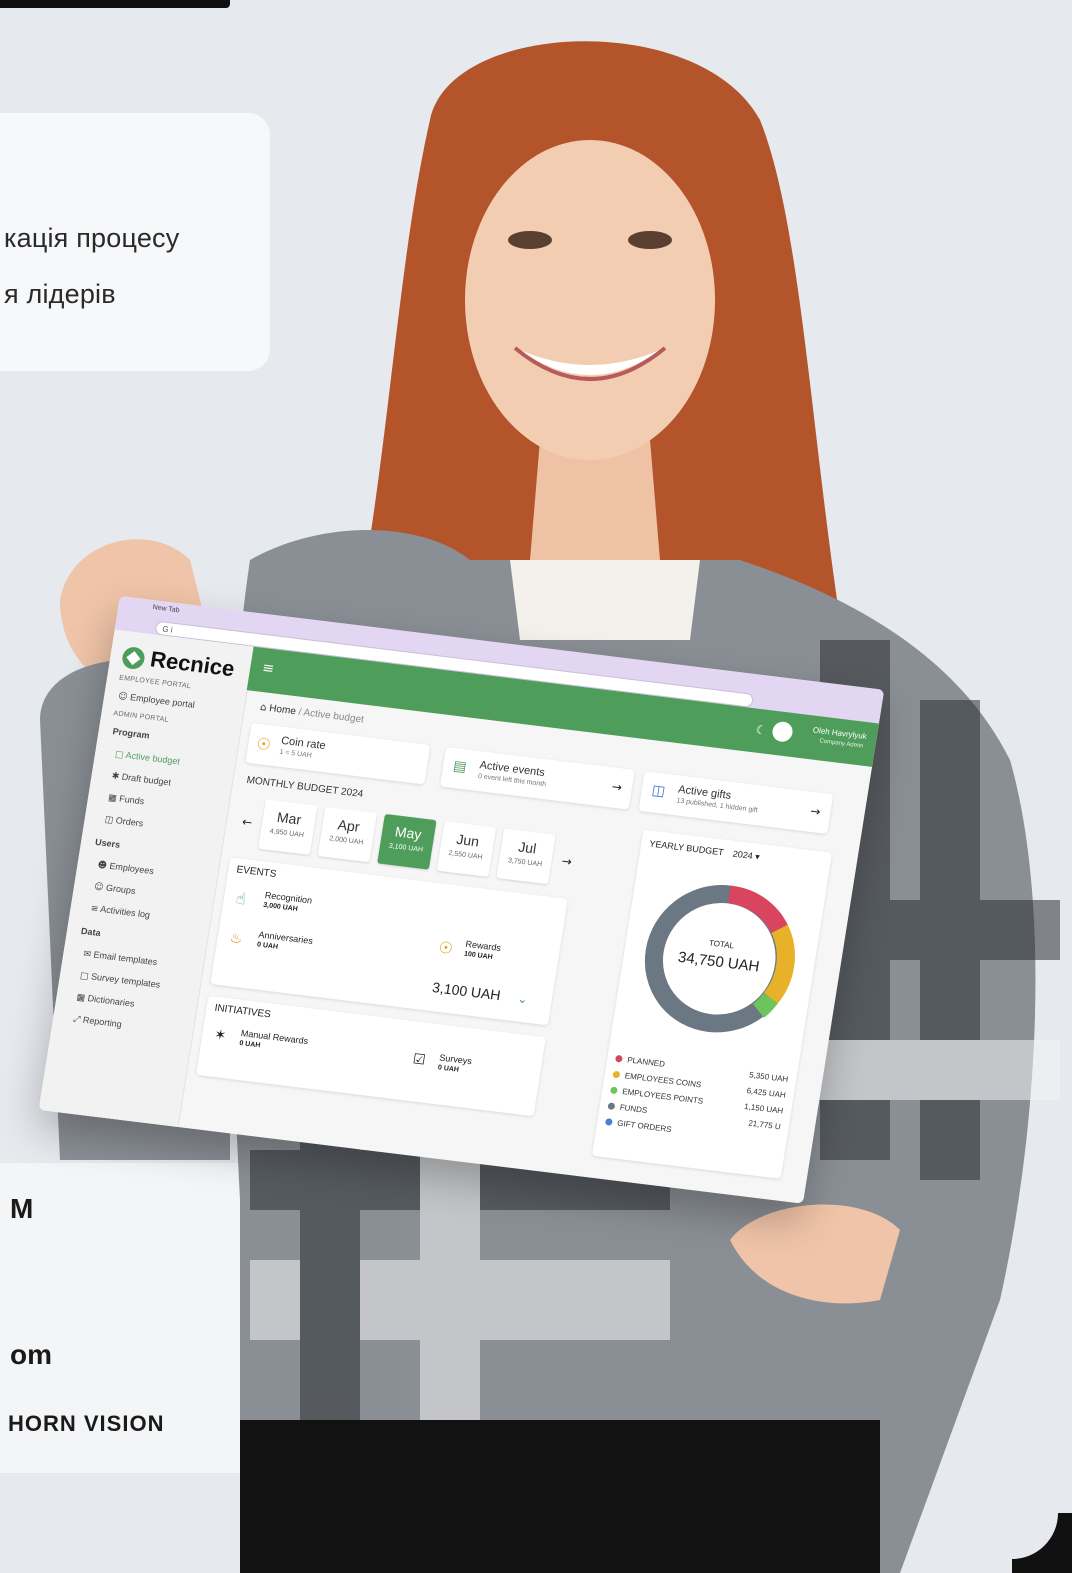 The width and height of the screenshot is (1072, 1573). I want to click on legend-label: FUNDS, so click(633, 1109).